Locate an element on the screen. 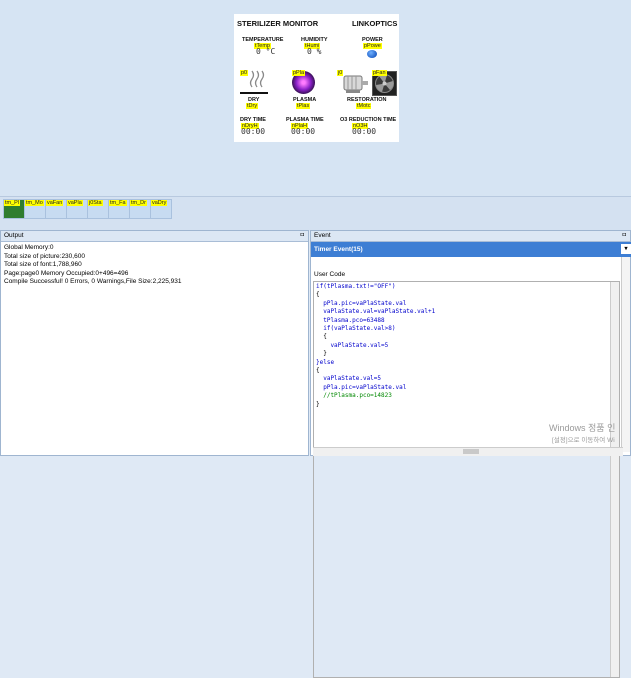 The image size is (631, 678). plasma-image-tag: pPla is located at coordinates (299, 73).